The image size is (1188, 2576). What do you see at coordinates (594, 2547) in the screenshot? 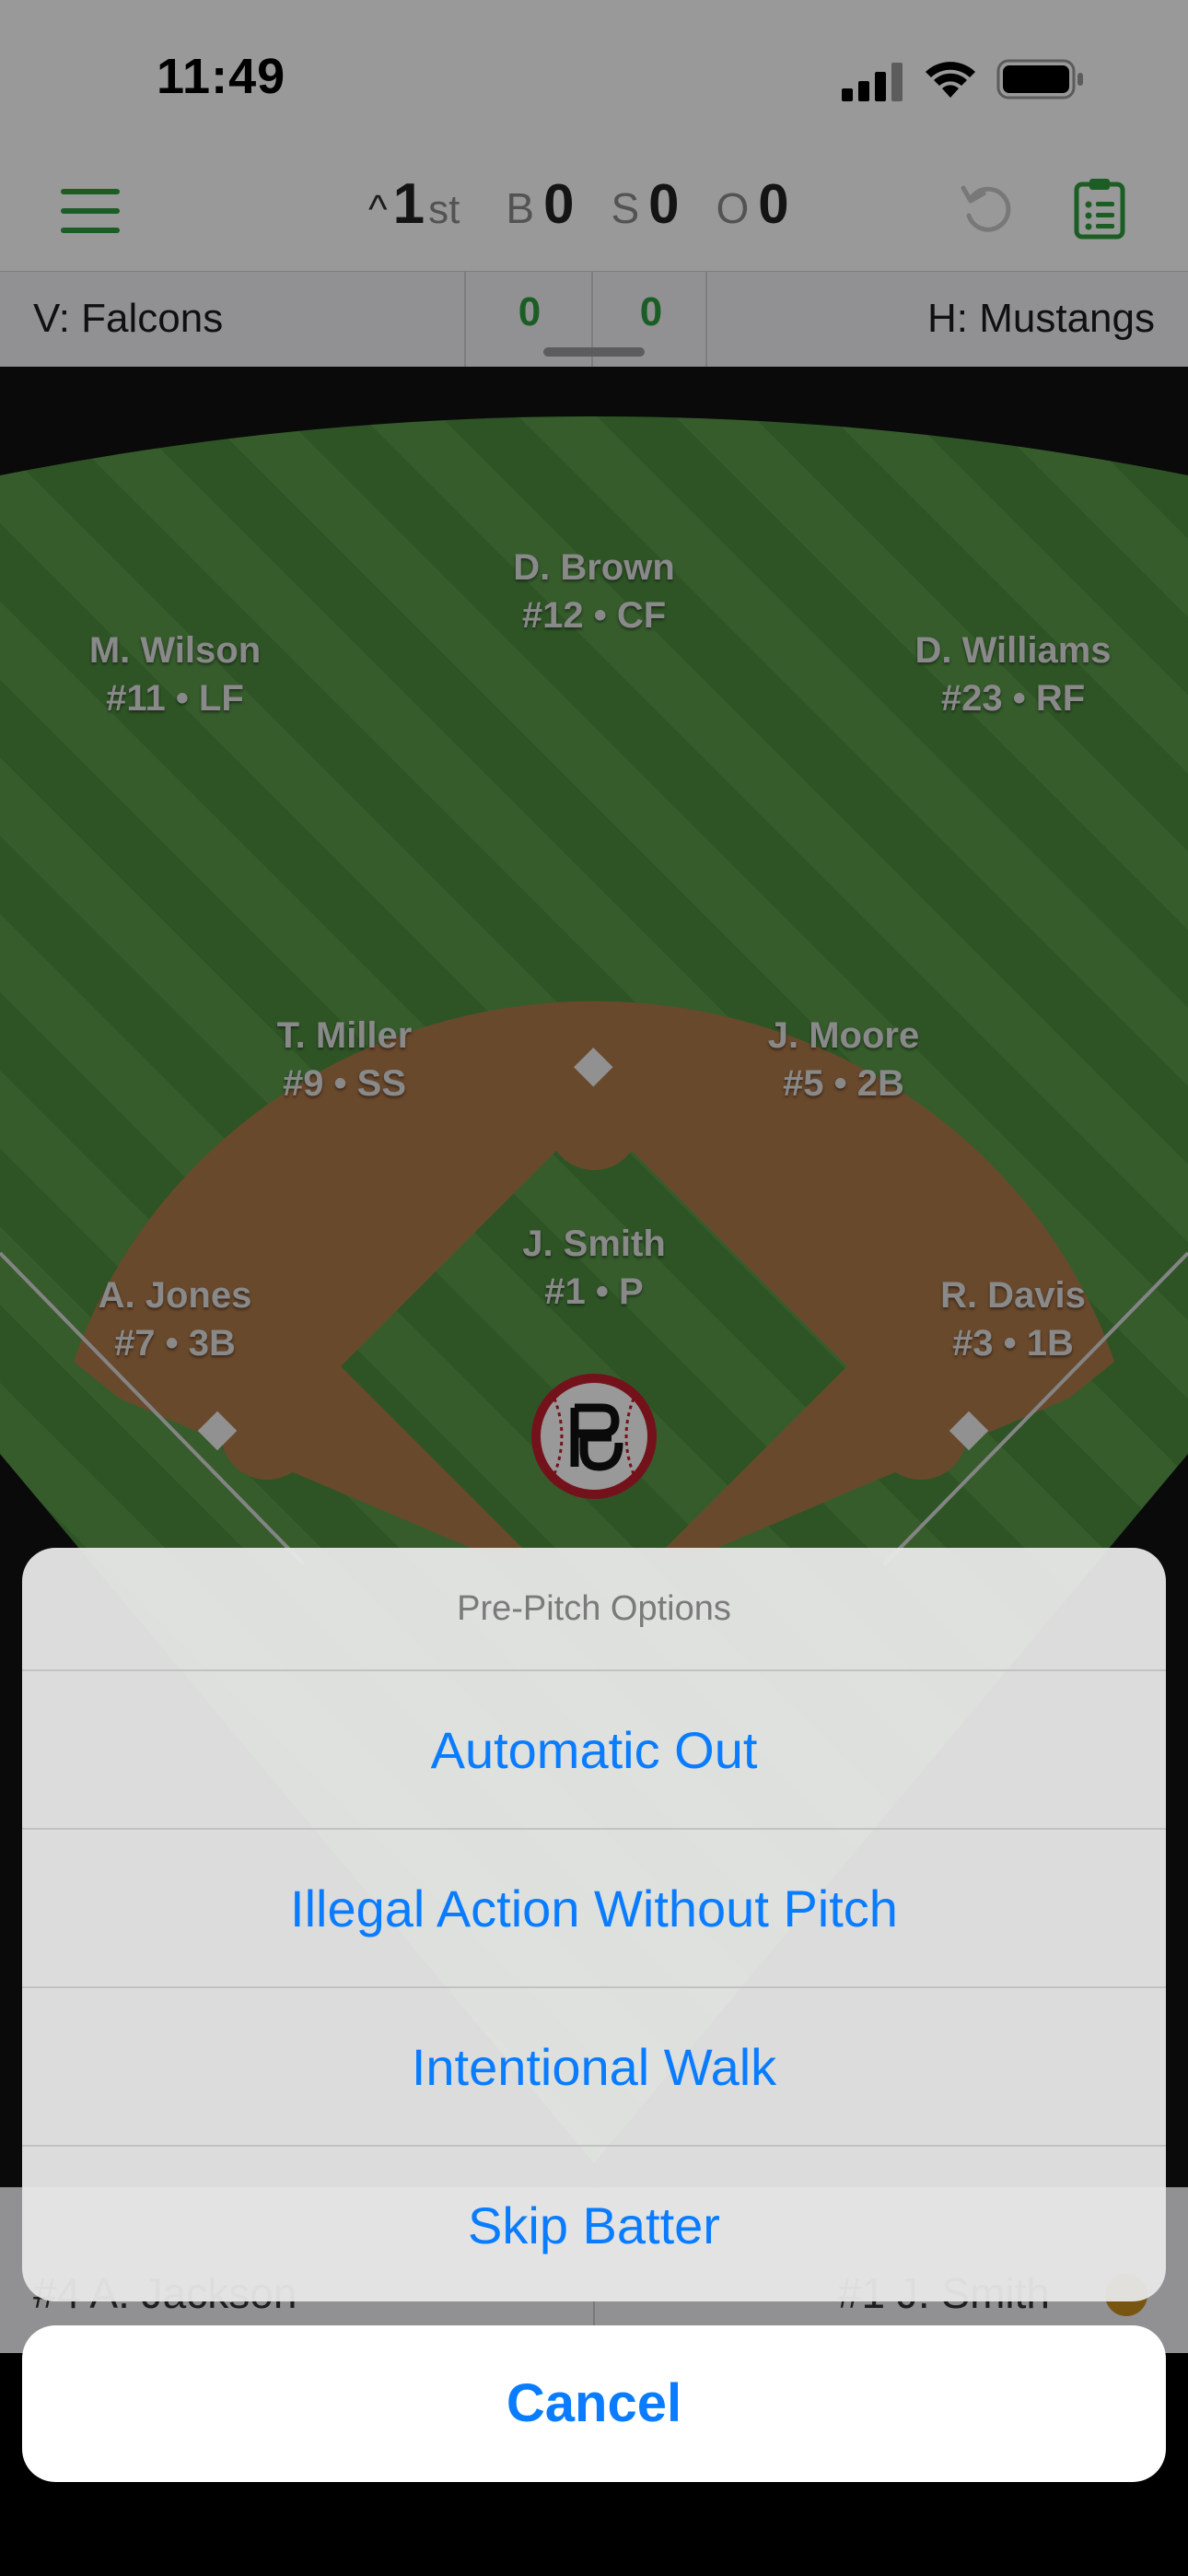
I see `home-indicator` at bounding box center [594, 2547].